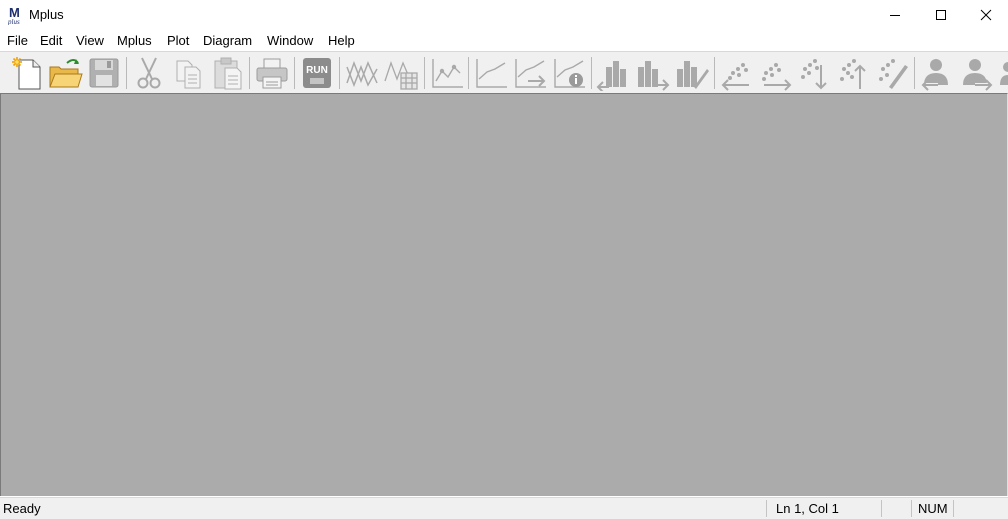  Describe the element at coordinates (46, 14) in the screenshot. I see `window-title: Mplus` at that location.